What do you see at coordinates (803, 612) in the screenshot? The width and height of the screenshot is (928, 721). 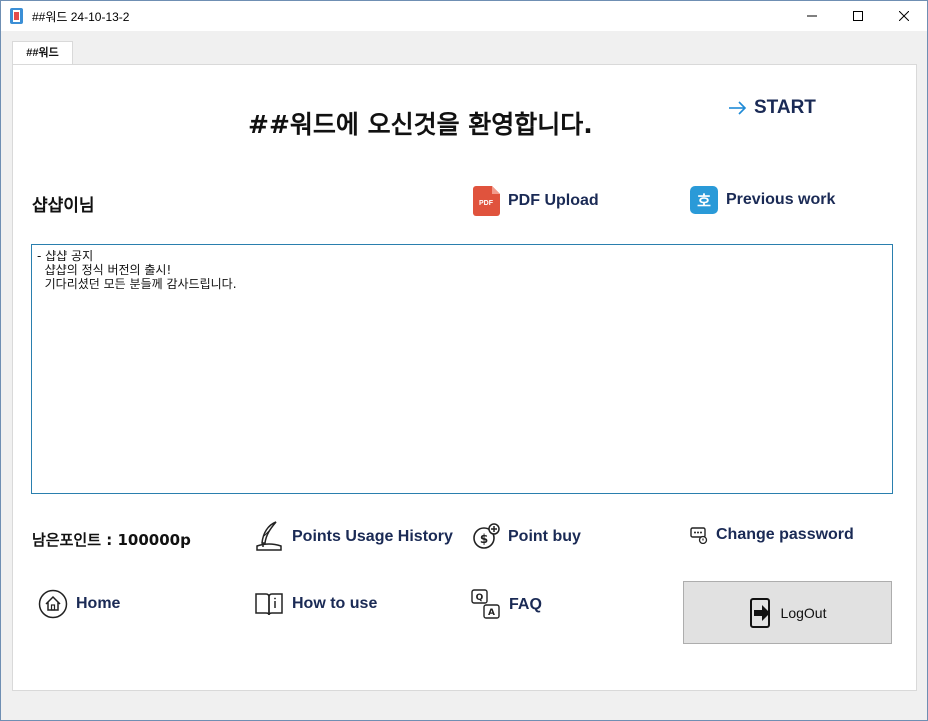 I see `logout-label: LogOut` at bounding box center [803, 612].